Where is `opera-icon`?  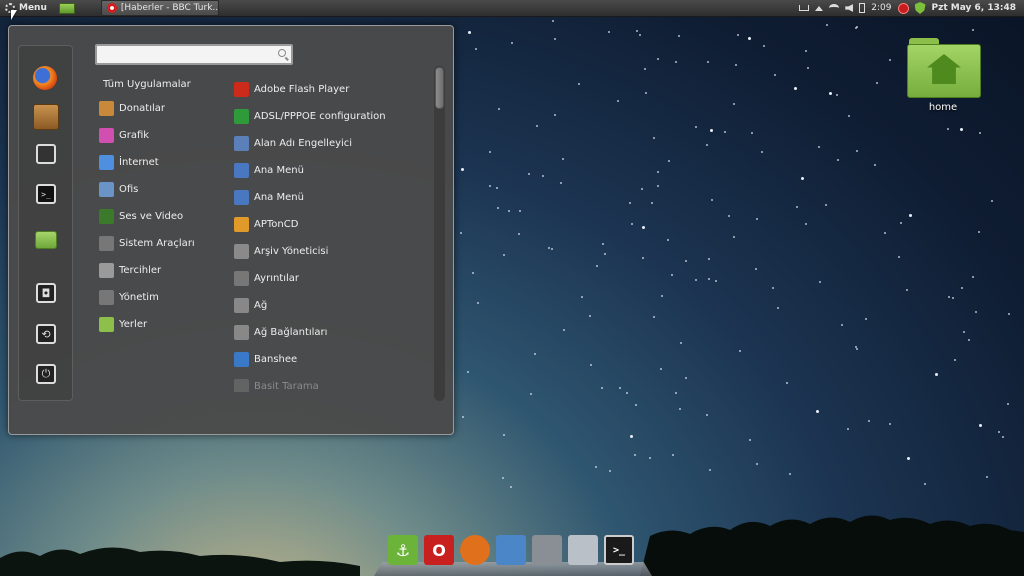 opera-icon is located at coordinates (111, 8).